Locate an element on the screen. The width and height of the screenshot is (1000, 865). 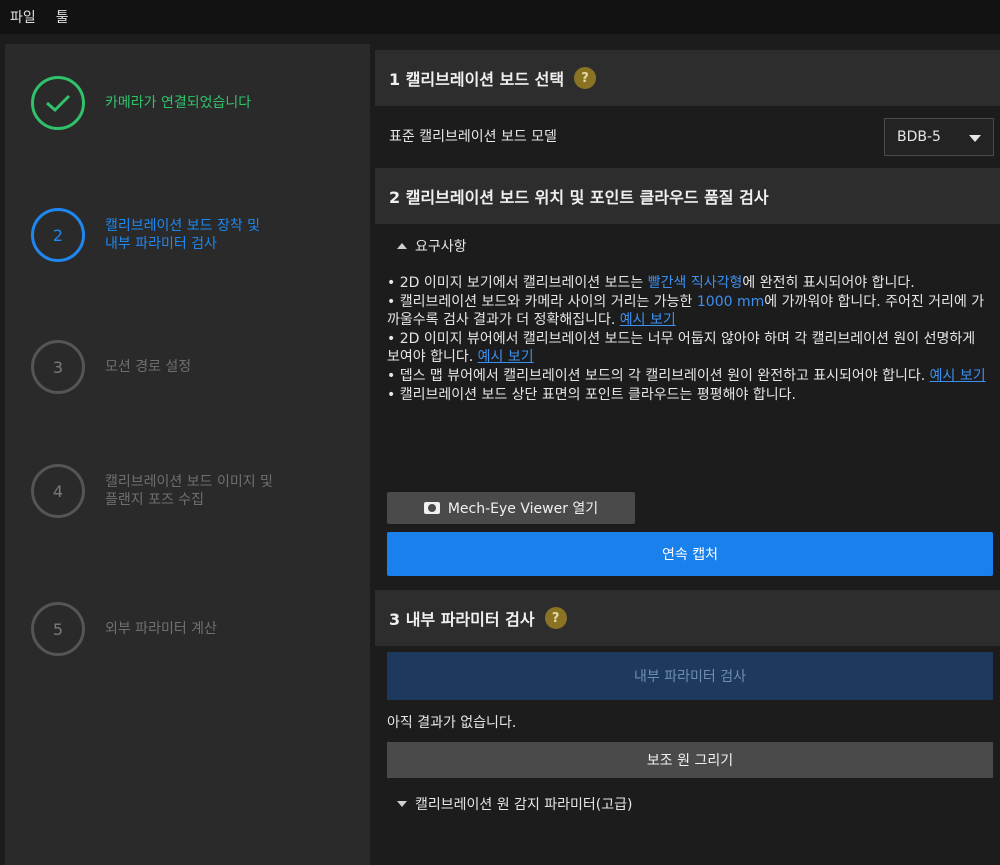
step-2-label-line-2: 내부 파라미터 검사 is located at coordinates (161, 244).